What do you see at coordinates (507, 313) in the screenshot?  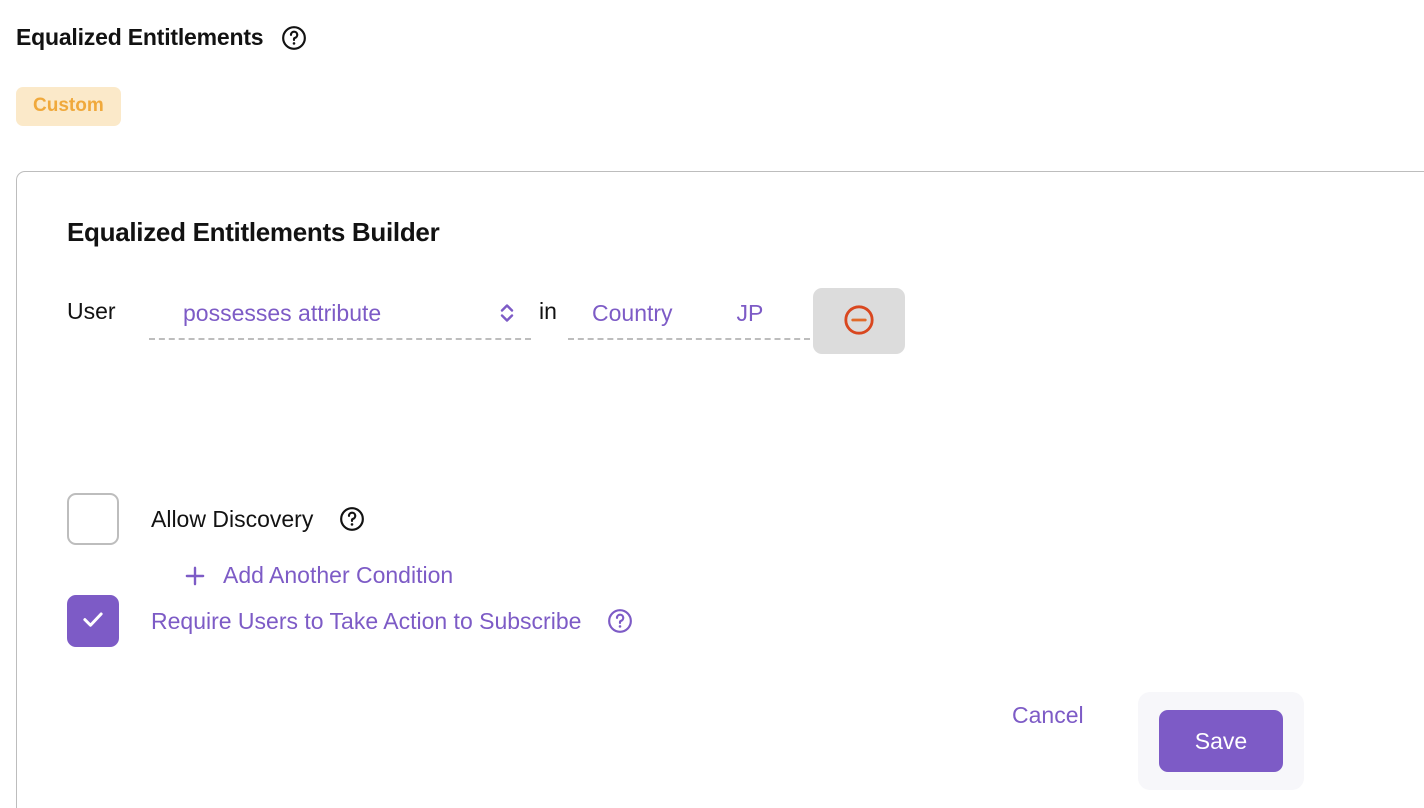 I see `chevron-up-down-icon` at bounding box center [507, 313].